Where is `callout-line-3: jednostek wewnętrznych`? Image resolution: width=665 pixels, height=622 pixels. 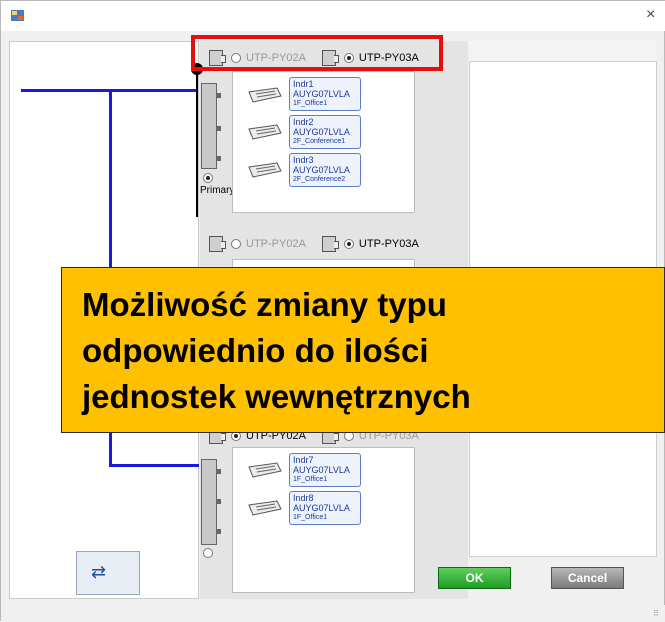 callout-line-3: jednostek wewnętrznych is located at coordinates (276, 396).